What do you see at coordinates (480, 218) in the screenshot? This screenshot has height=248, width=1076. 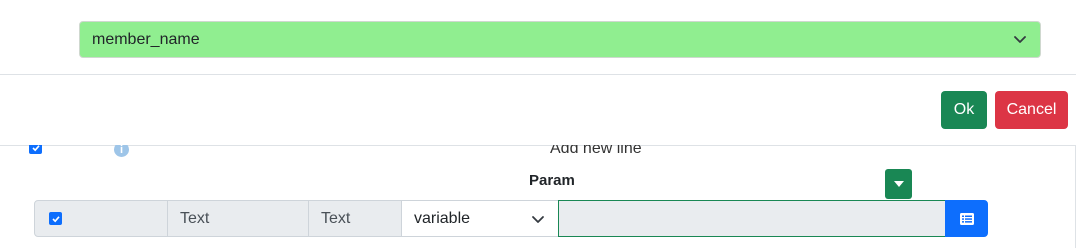 I see `row-type-select: variable` at bounding box center [480, 218].